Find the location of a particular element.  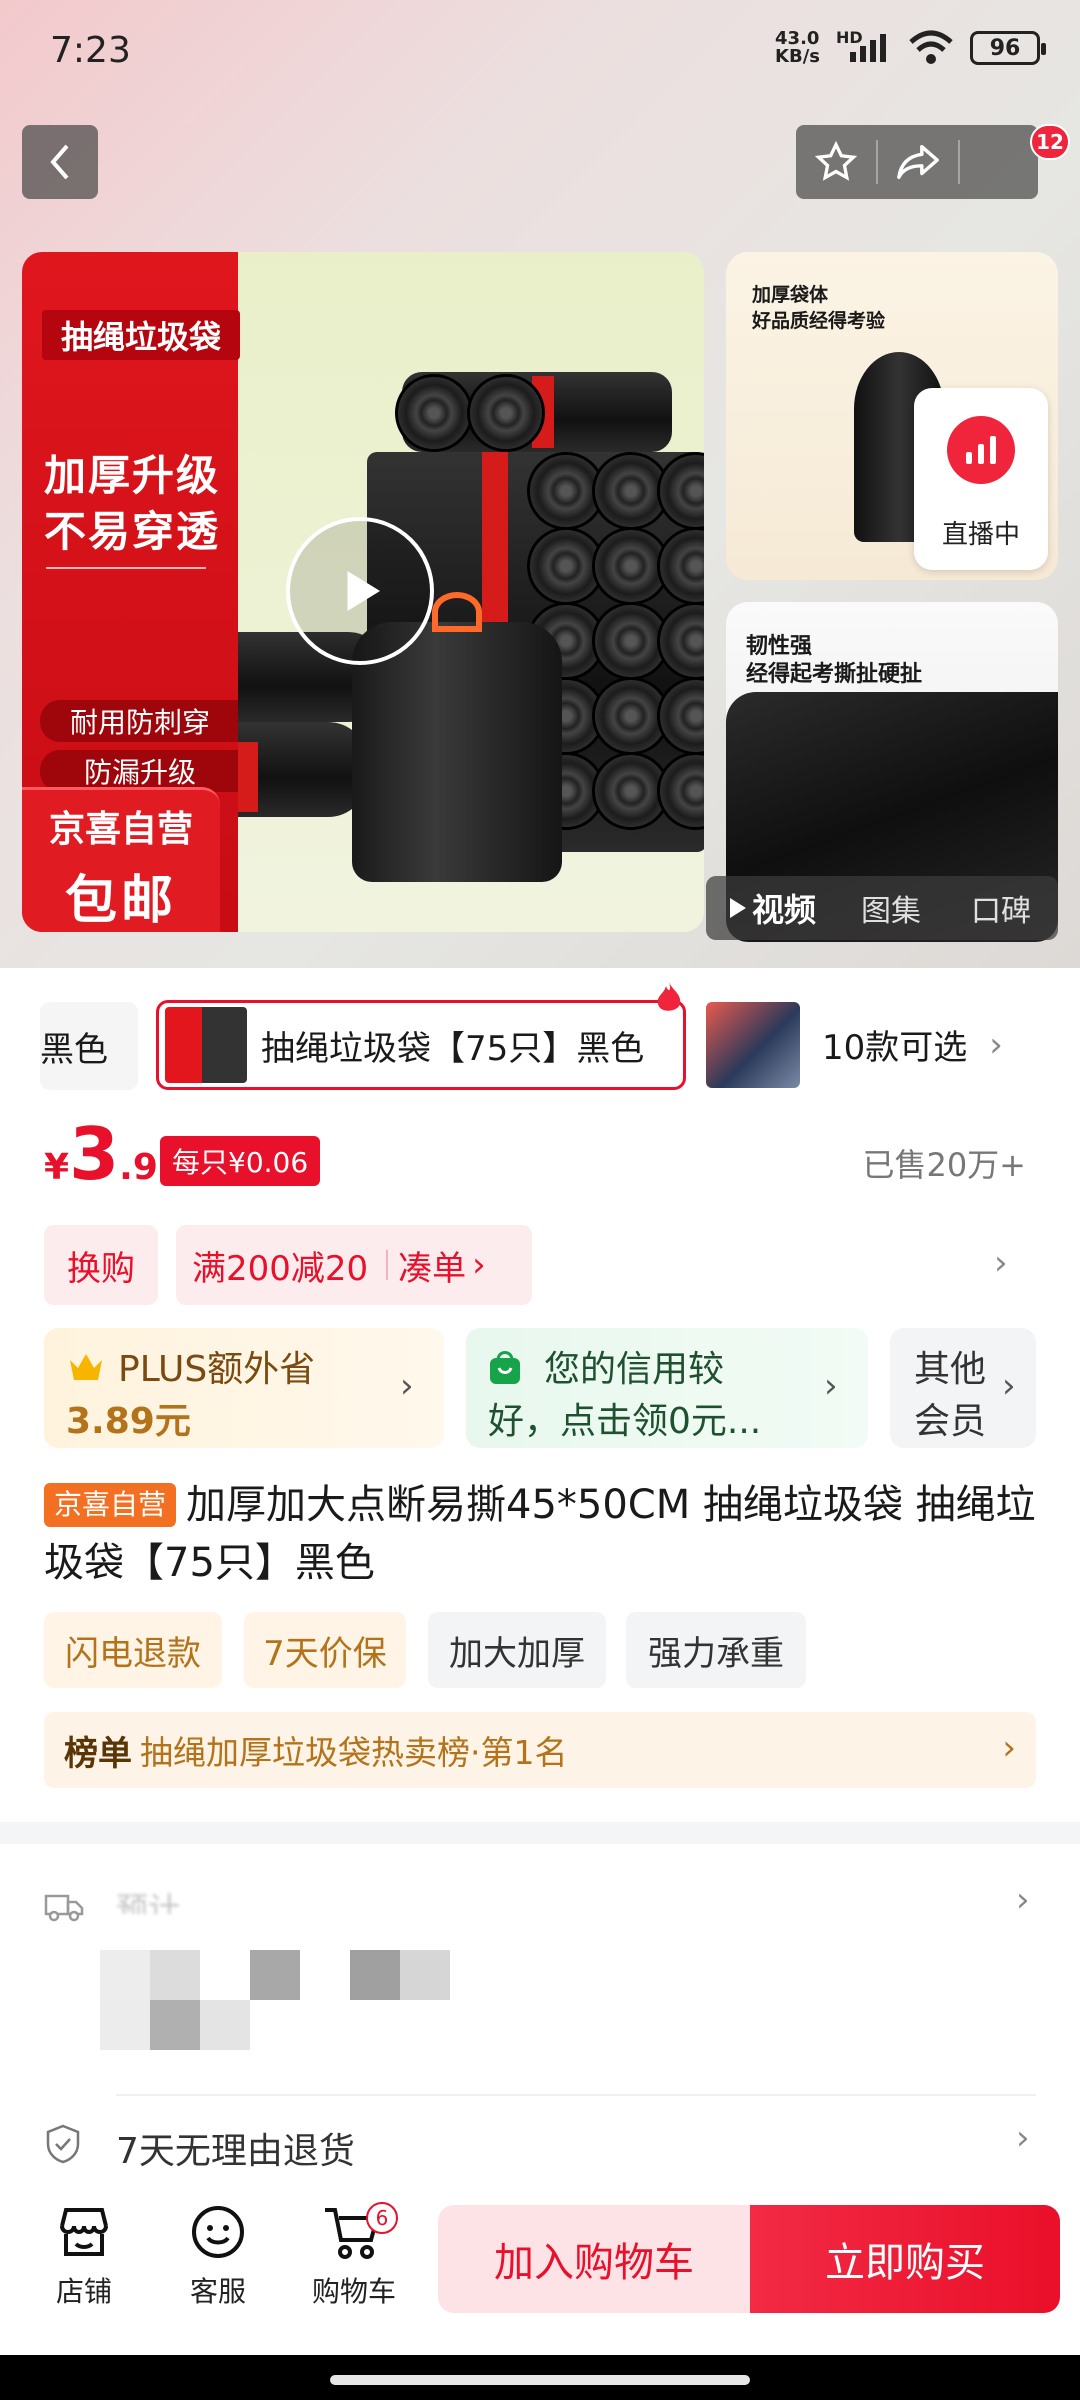

crown-icon is located at coordinates (86, 1367).